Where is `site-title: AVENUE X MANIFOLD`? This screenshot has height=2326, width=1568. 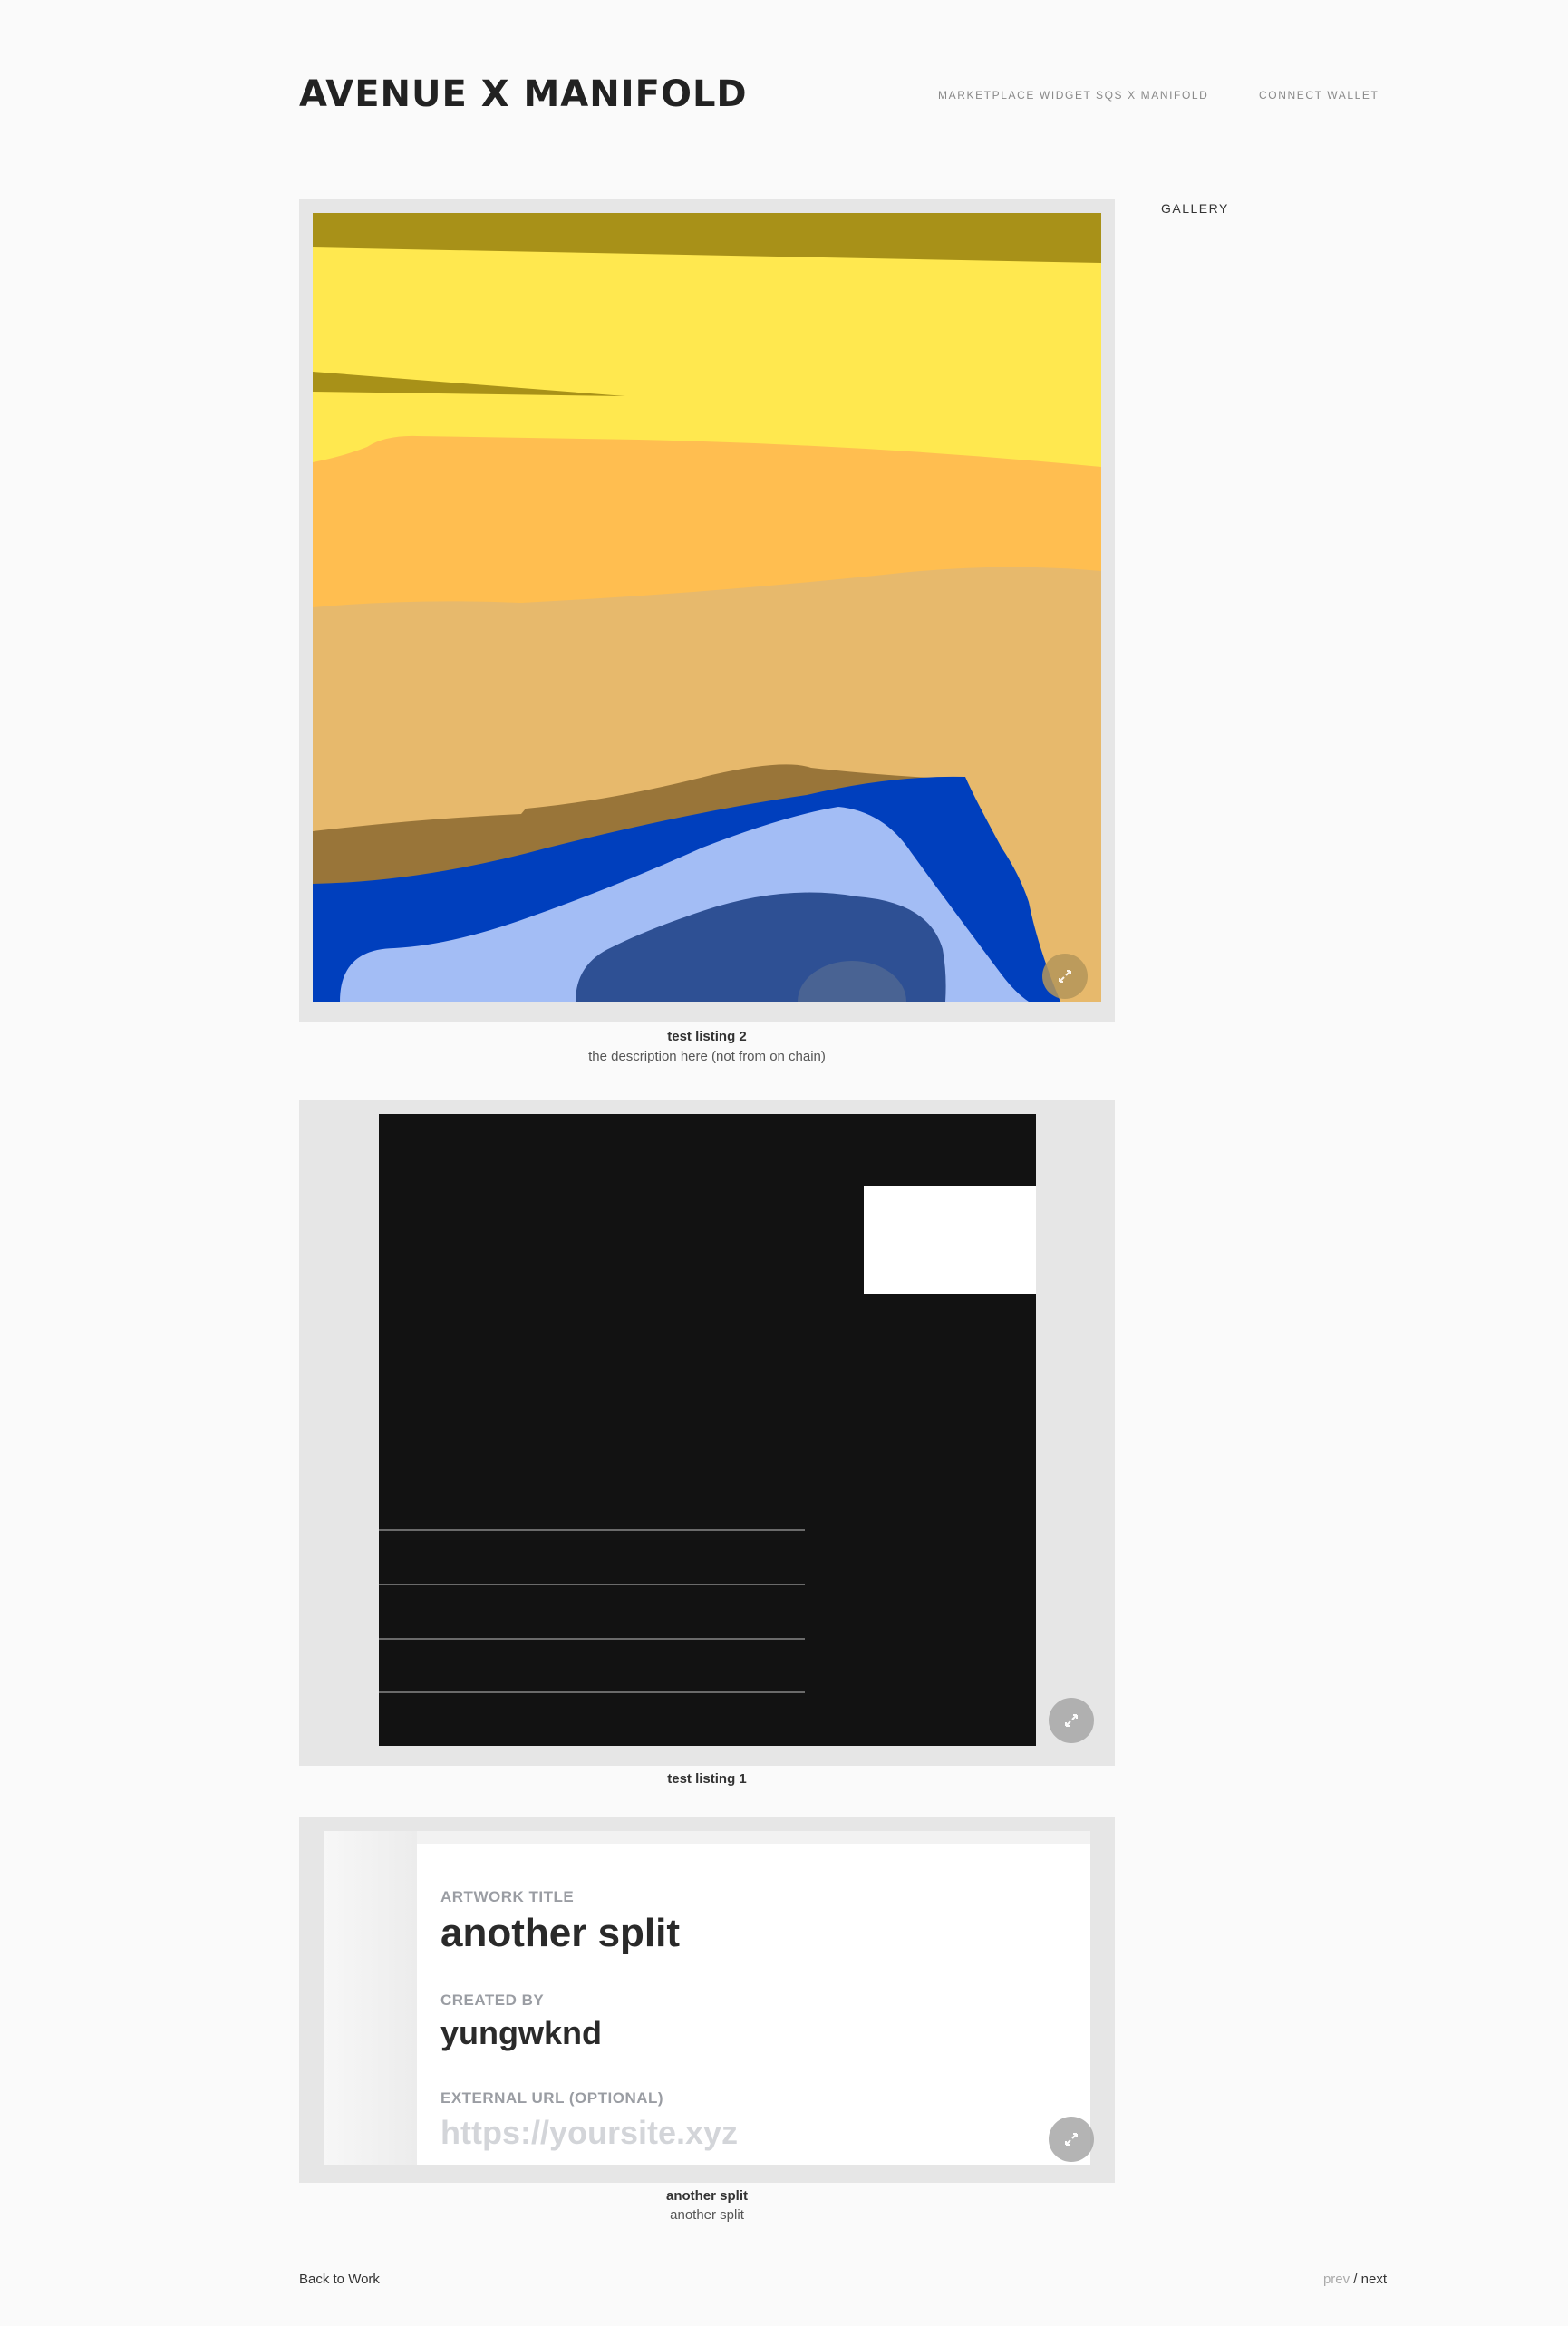 site-title: AVENUE X MANIFOLD is located at coordinates (523, 94).